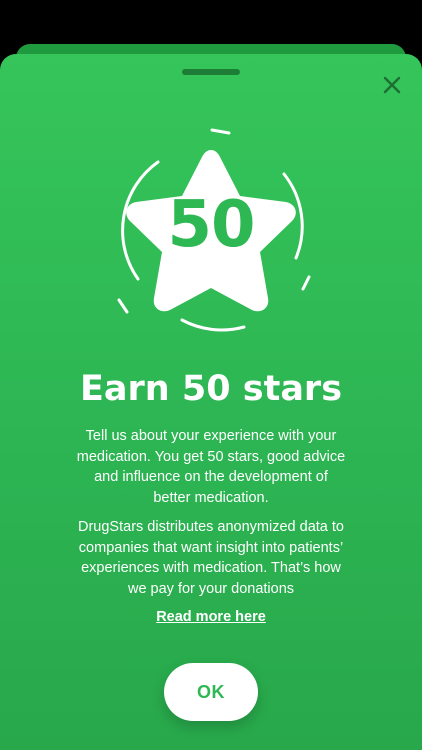 The width and height of the screenshot is (422, 750). I want to click on close-button, so click(392, 85).